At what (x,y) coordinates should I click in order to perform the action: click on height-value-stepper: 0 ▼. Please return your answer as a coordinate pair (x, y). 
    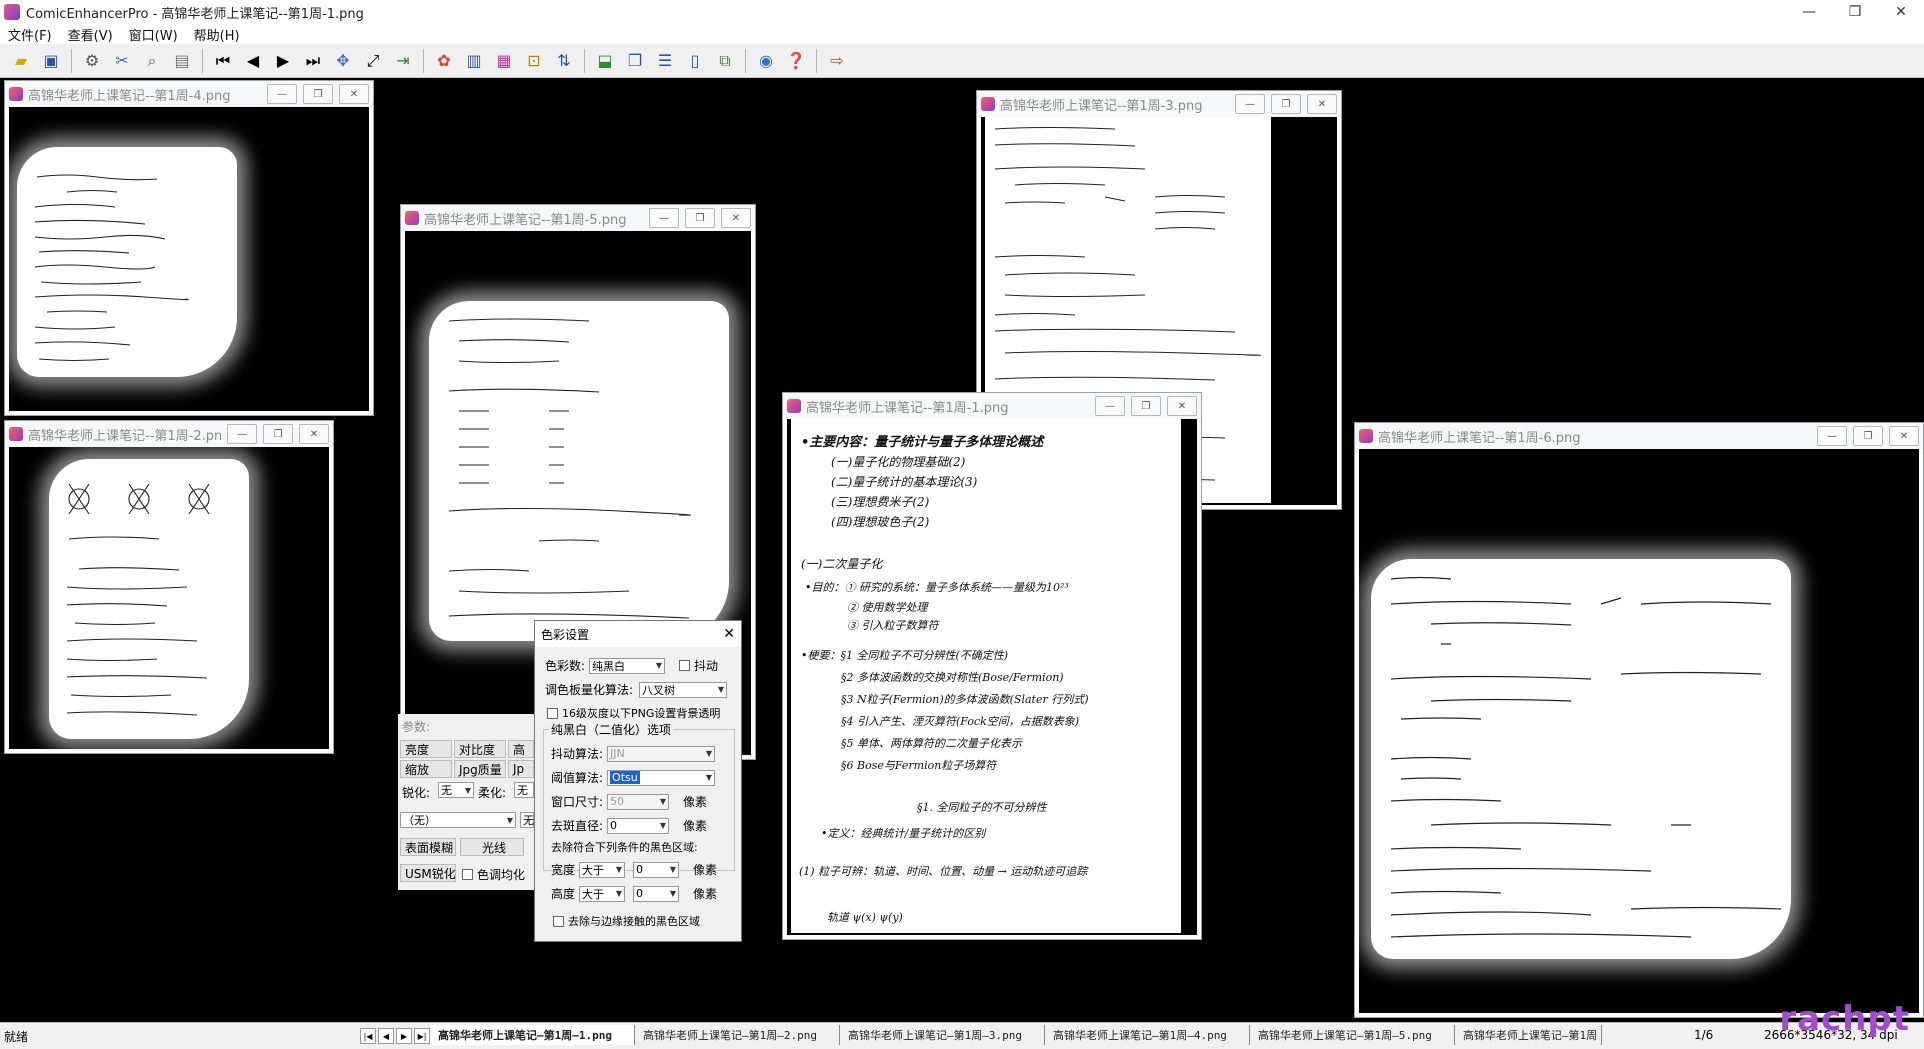
    Looking at the image, I should click on (656, 893).